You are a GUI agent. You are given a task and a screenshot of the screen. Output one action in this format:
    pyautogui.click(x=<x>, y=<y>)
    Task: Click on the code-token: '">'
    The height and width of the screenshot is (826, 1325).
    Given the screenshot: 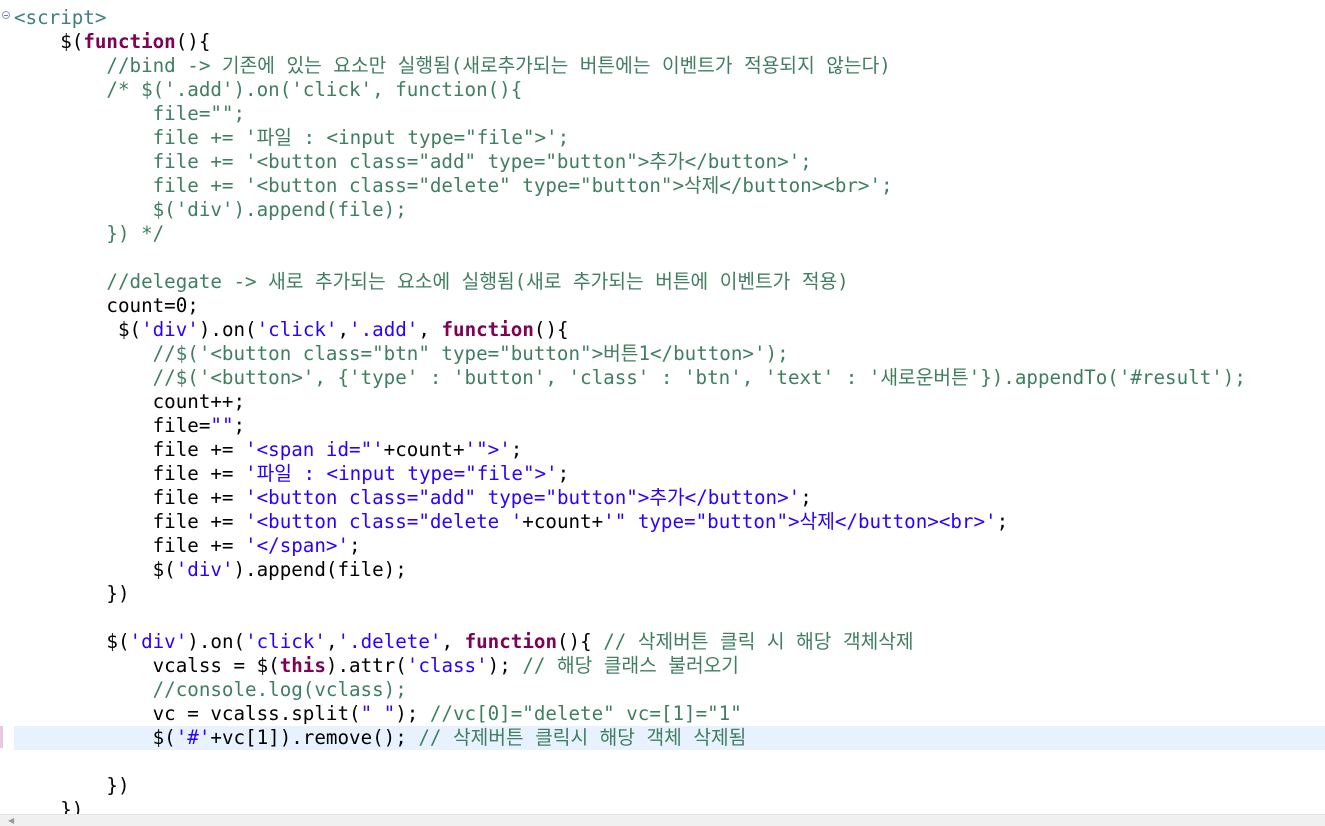 What is the action you would take?
    pyautogui.click(x=487, y=449)
    